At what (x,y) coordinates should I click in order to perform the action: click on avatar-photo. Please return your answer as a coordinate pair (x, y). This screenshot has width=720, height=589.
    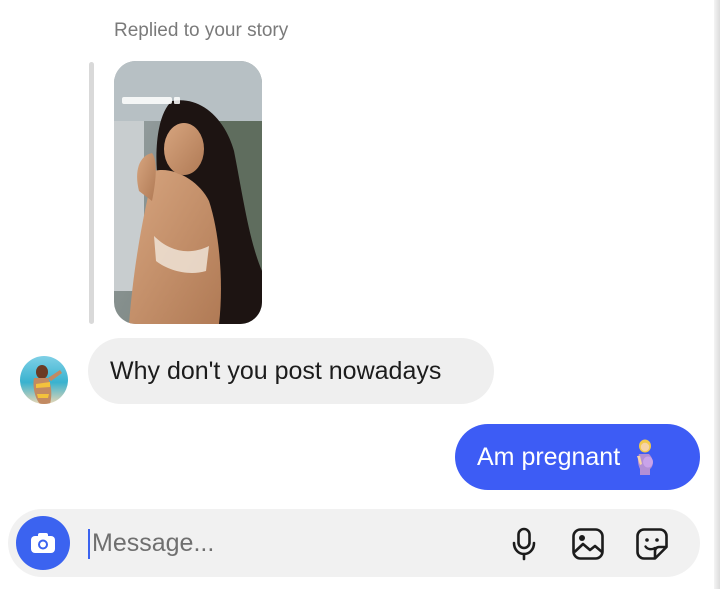
    Looking at the image, I should click on (44, 380).